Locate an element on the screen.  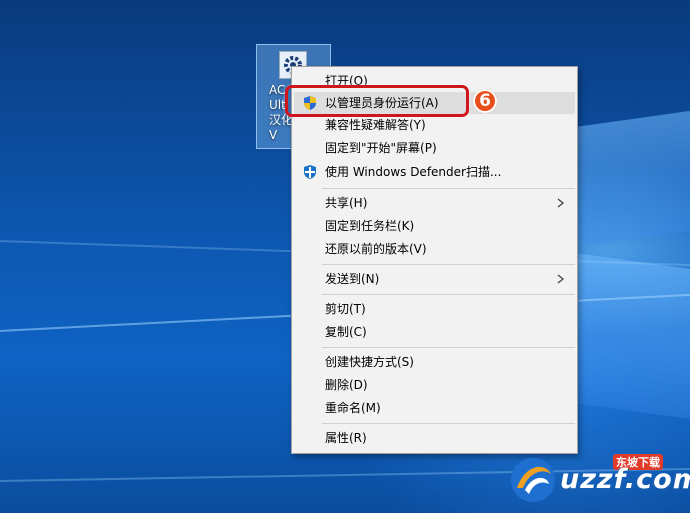
menu-item-label: 兼容性疑难解答(Y) is located at coordinates (375, 125).